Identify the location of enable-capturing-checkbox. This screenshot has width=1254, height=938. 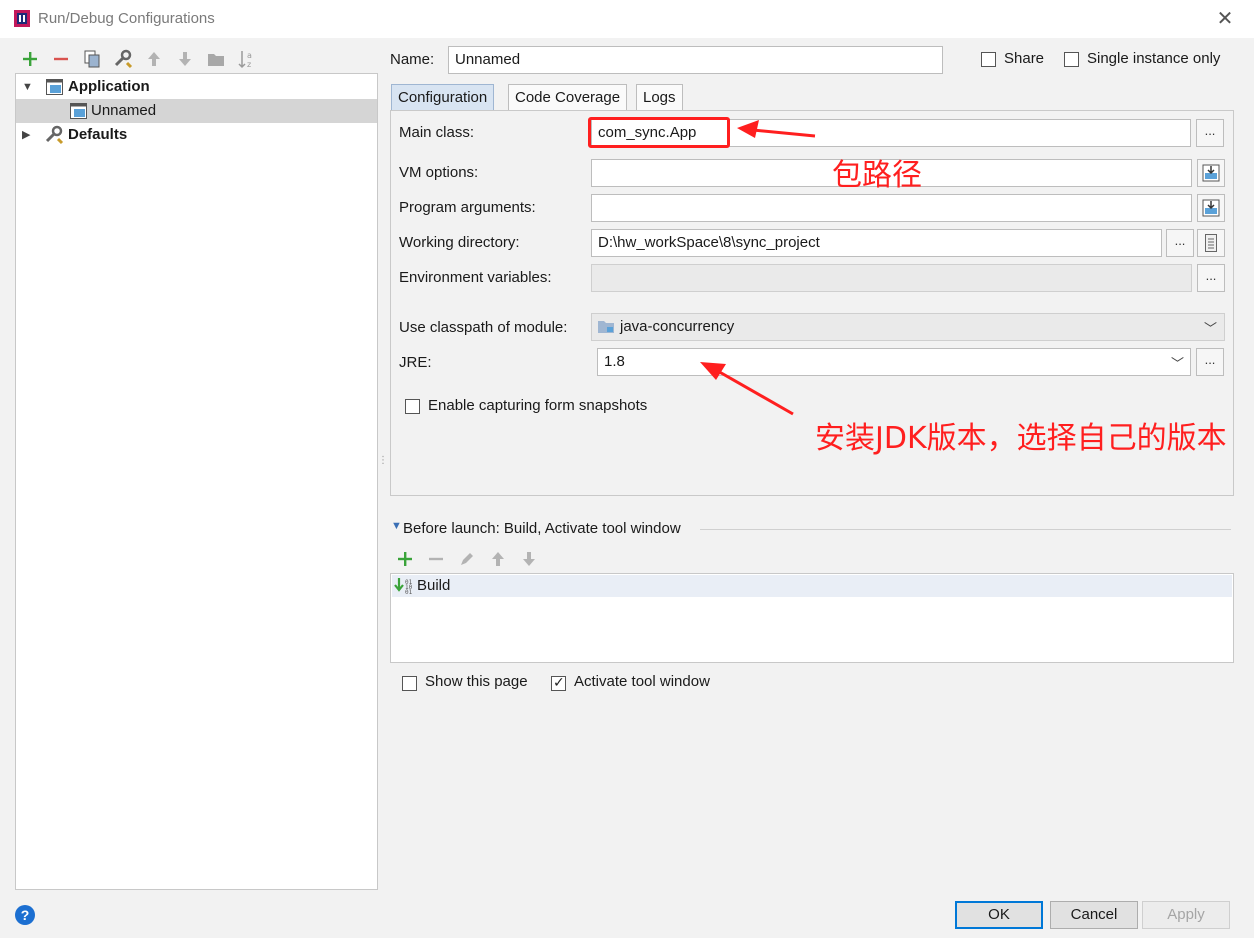
(412, 406).